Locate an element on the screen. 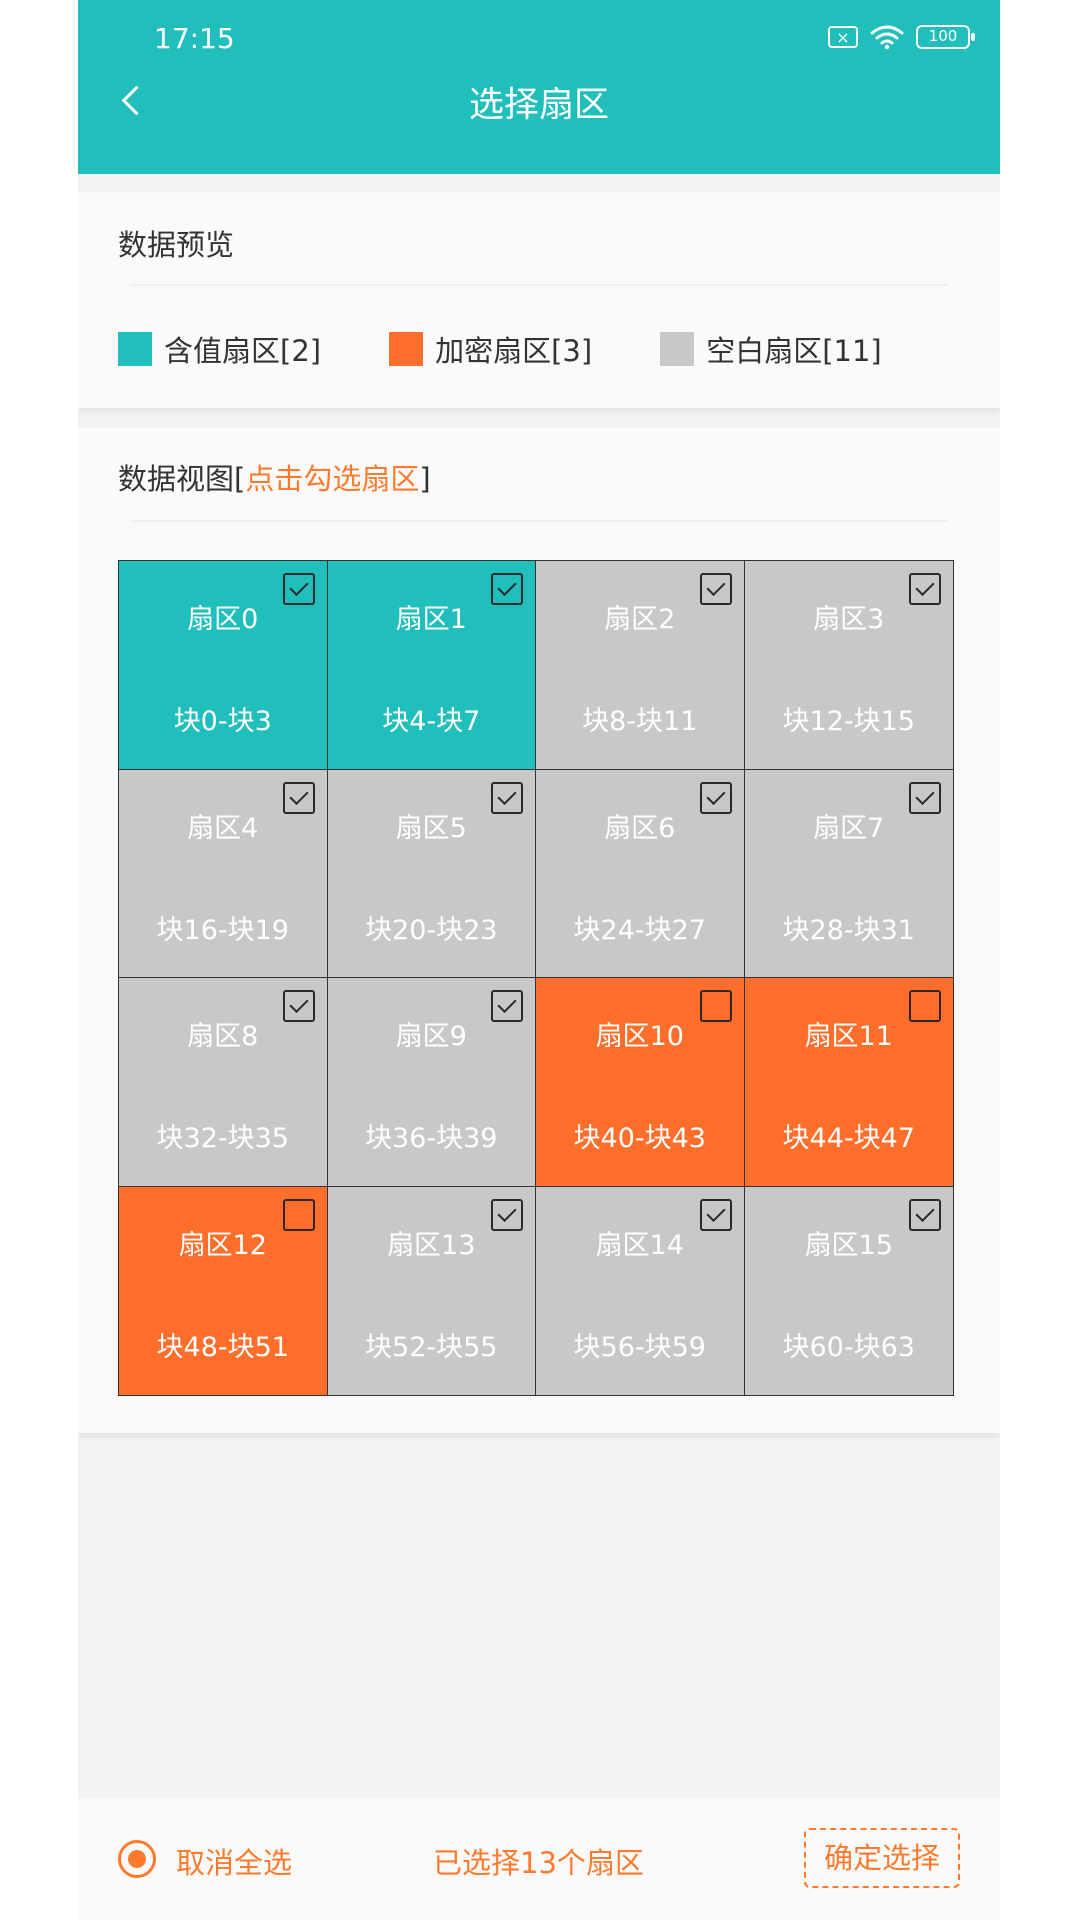 The height and width of the screenshot is (1920, 1080). deselect-all-radio-icon is located at coordinates (137, 1859).